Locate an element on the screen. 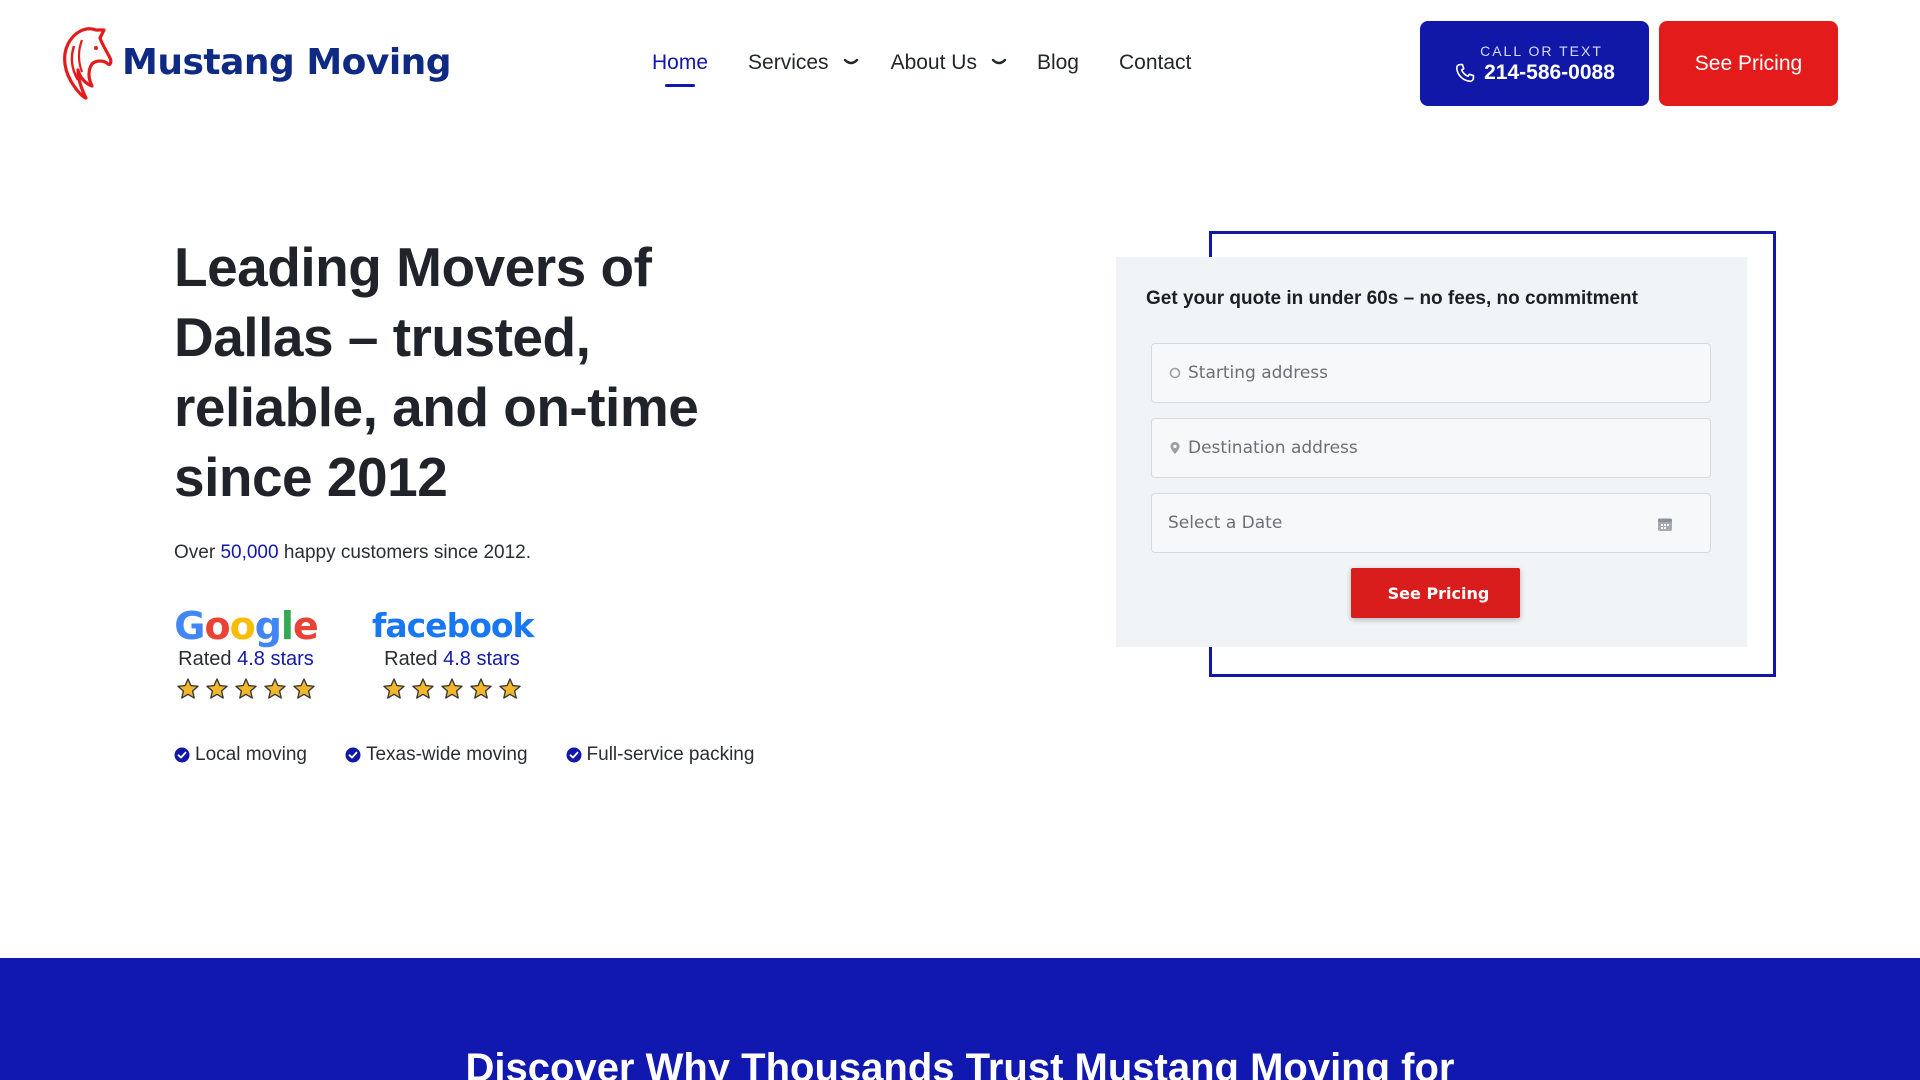  see-pricing-header-button: See Pricing is located at coordinates (1748, 63).